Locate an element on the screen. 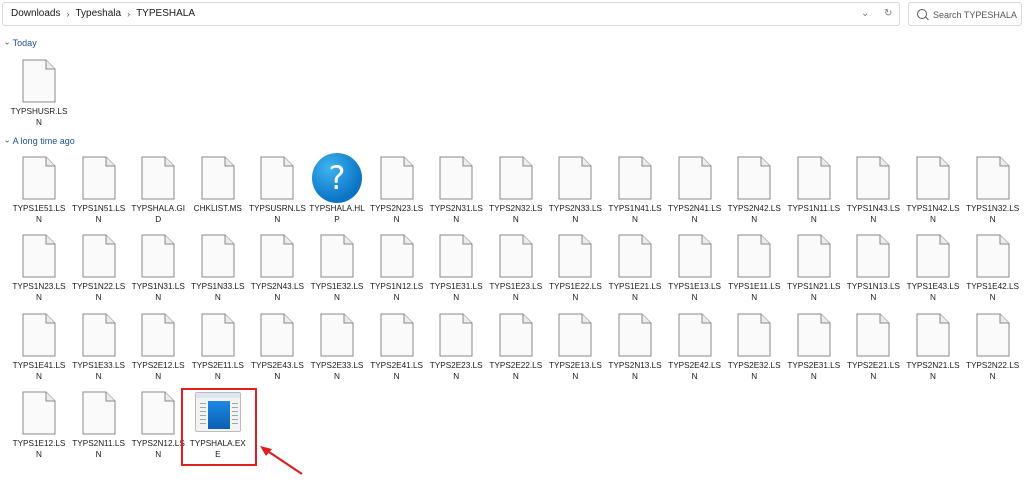  file-item: TYPS1N33.LSN is located at coordinates (218, 267).